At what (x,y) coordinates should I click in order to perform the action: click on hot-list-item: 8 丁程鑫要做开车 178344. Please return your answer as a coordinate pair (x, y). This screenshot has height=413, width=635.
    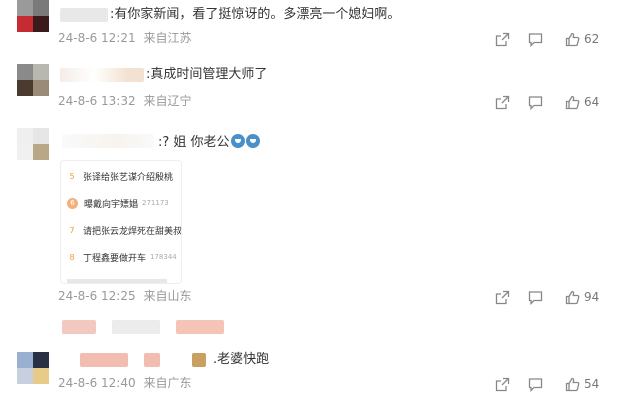
    Looking at the image, I should click on (122, 257).